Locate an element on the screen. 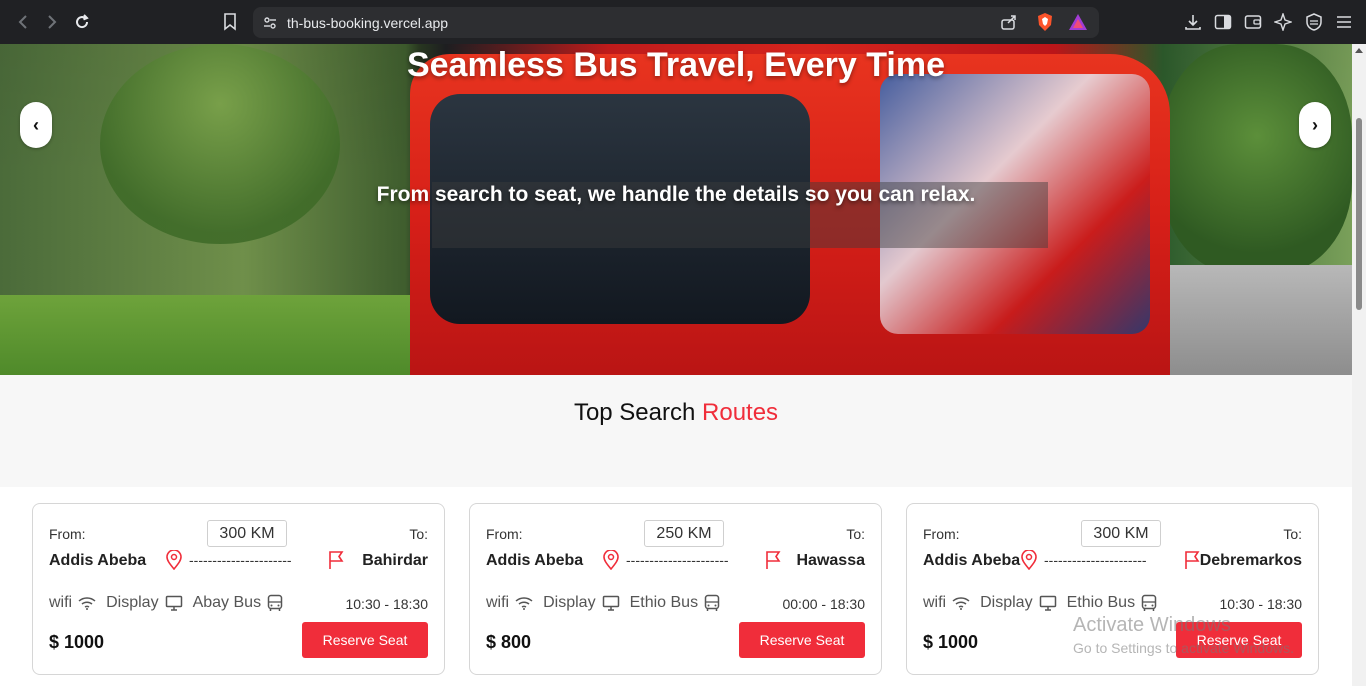 This screenshot has width=1366, height=686. hero-title: Seamless Bus Travel, Every Time is located at coordinates (676, 65).